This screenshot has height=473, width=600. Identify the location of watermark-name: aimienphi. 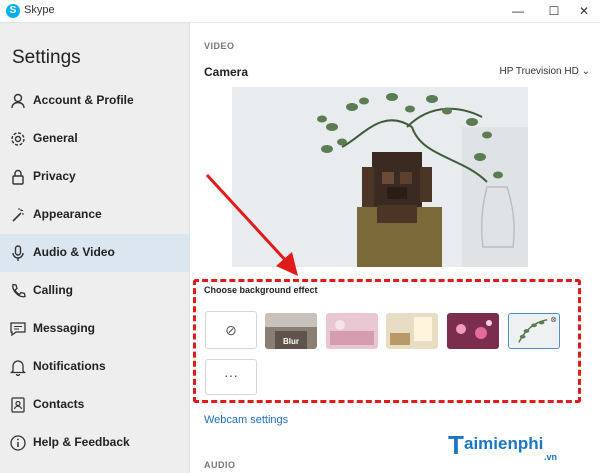
(504, 443).